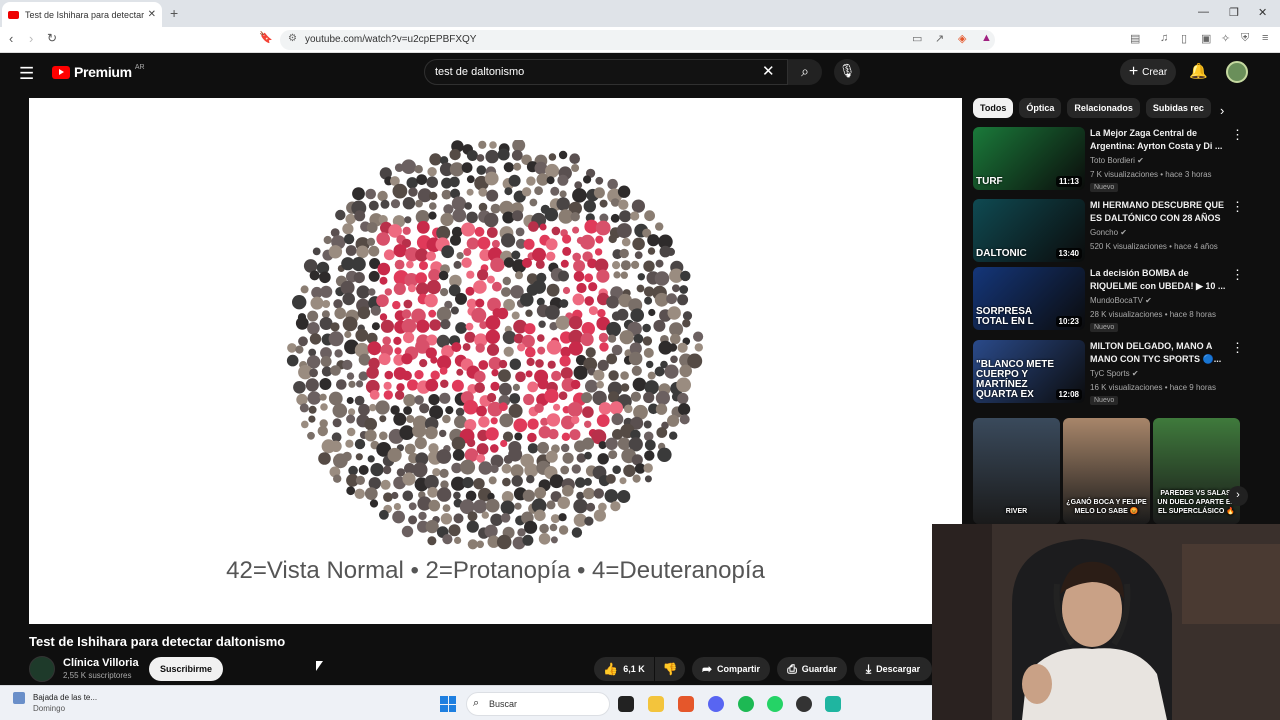 The height and width of the screenshot is (720, 1280). I want to click on leo-ai-icon: ✧, so click(1225, 38).